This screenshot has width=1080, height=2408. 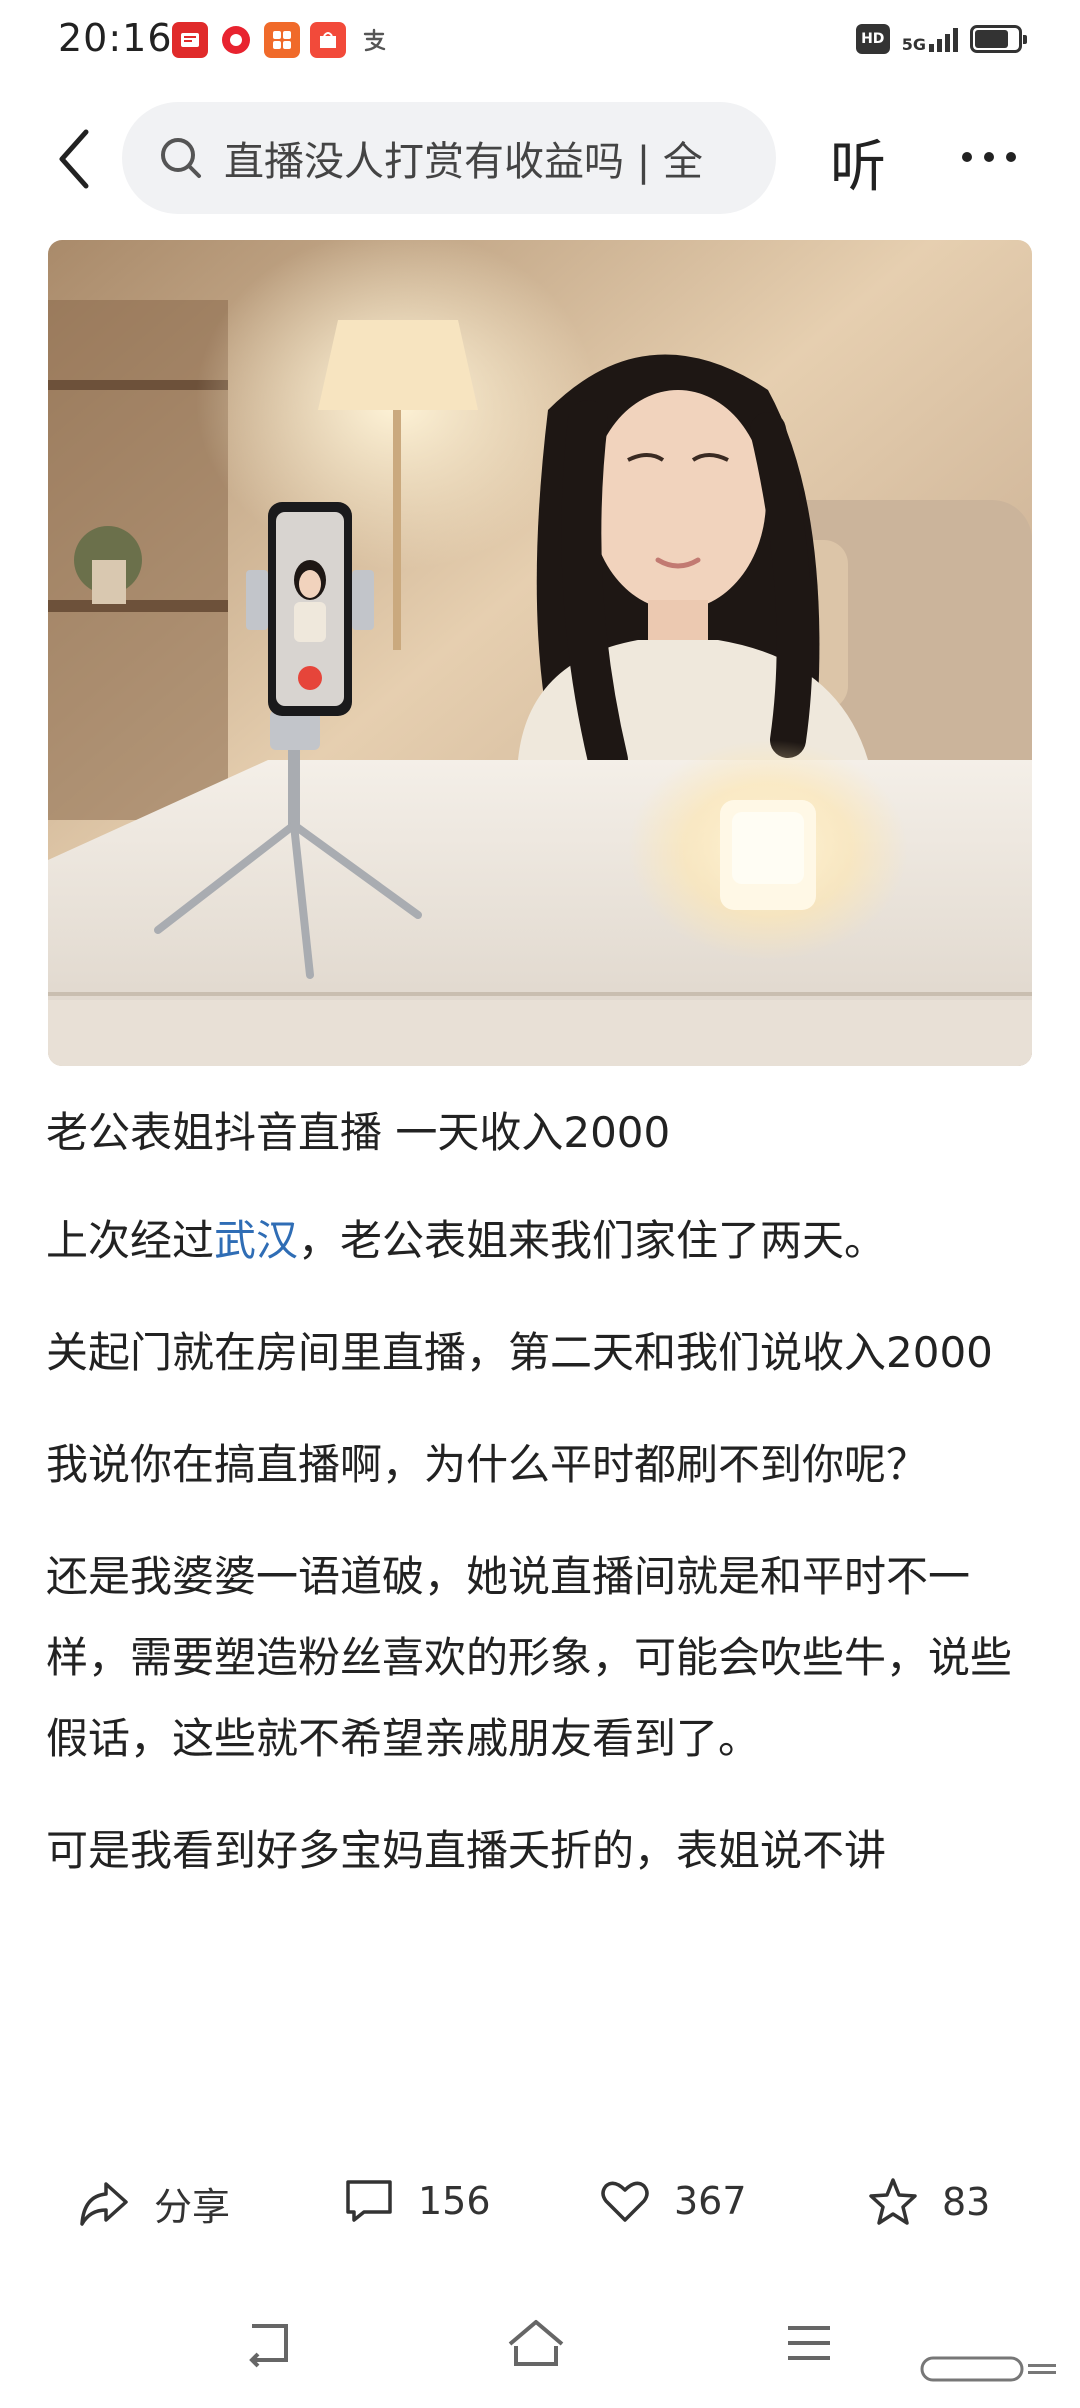 What do you see at coordinates (519, 1352) in the screenshot?
I see `paragraph-2: 关起门就在房间里直播，第二天和我们说收入2000` at bounding box center [519, 1352].